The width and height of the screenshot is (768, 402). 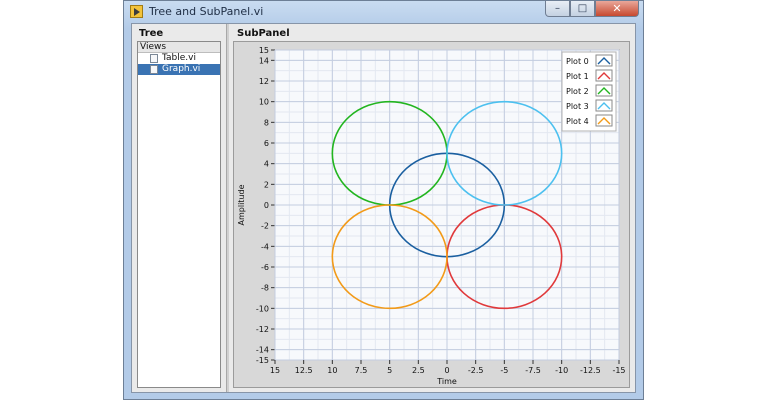 What do you see at coordinates (504, 370) in the screenshot?
I see `x-tick-label: -5` at bounding box center [504, 370].